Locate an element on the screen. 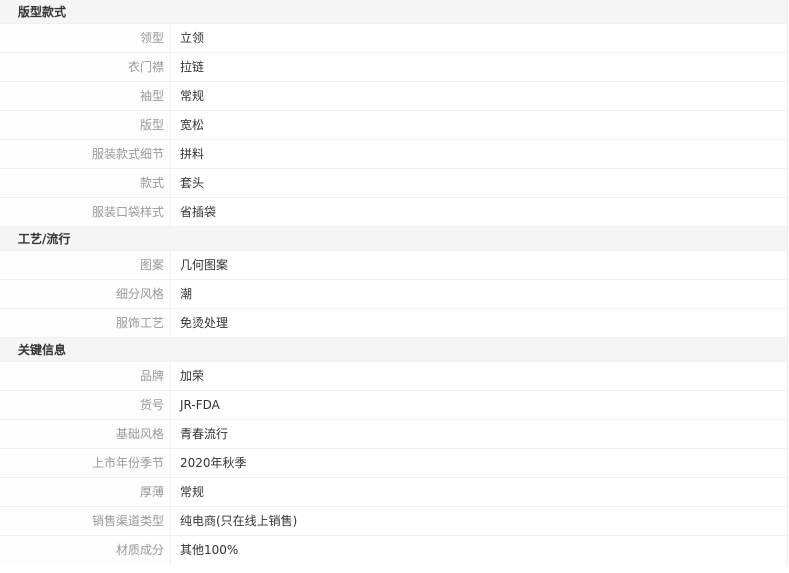 The width and height of the screenshot is (789, 573). attr-row-sleeve: 袖型 常规 is located at coordinates (393, 96).